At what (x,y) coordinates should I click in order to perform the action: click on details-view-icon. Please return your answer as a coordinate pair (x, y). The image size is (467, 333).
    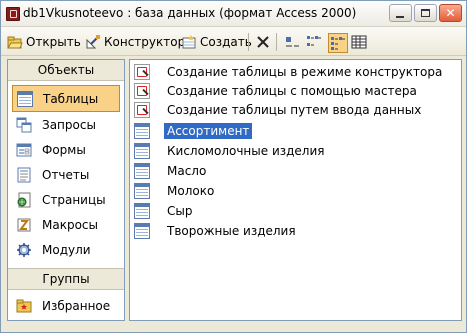
    Looking at the image, I should click on (359, 42).